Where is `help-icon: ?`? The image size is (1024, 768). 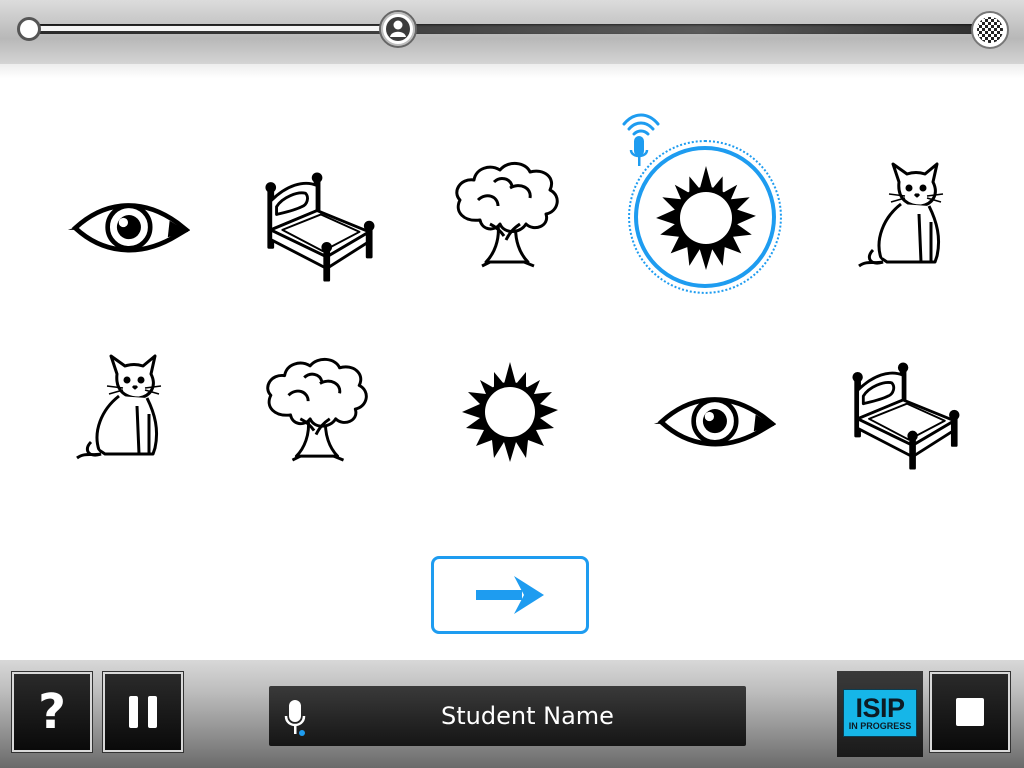
help-icon: ? is located at coordinates (52, 712).